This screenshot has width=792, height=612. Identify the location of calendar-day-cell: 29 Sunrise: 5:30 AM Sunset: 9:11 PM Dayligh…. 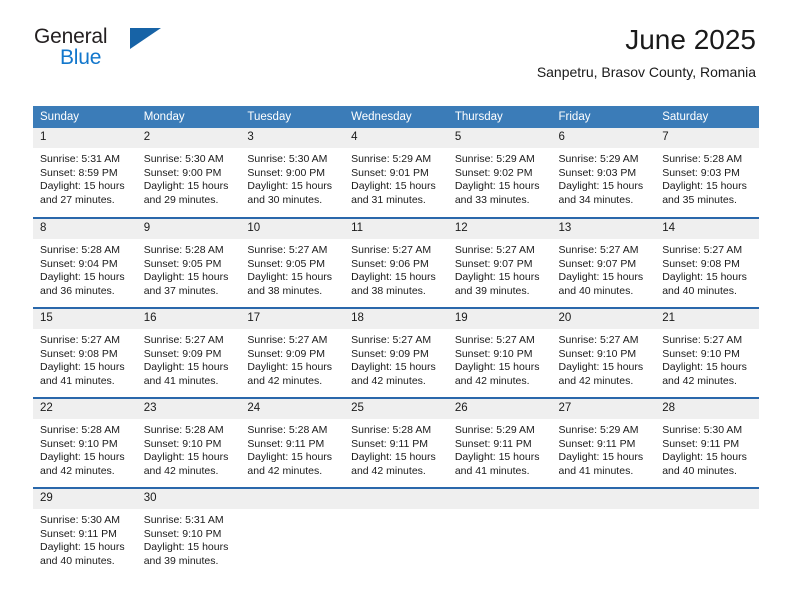
(85, 532).